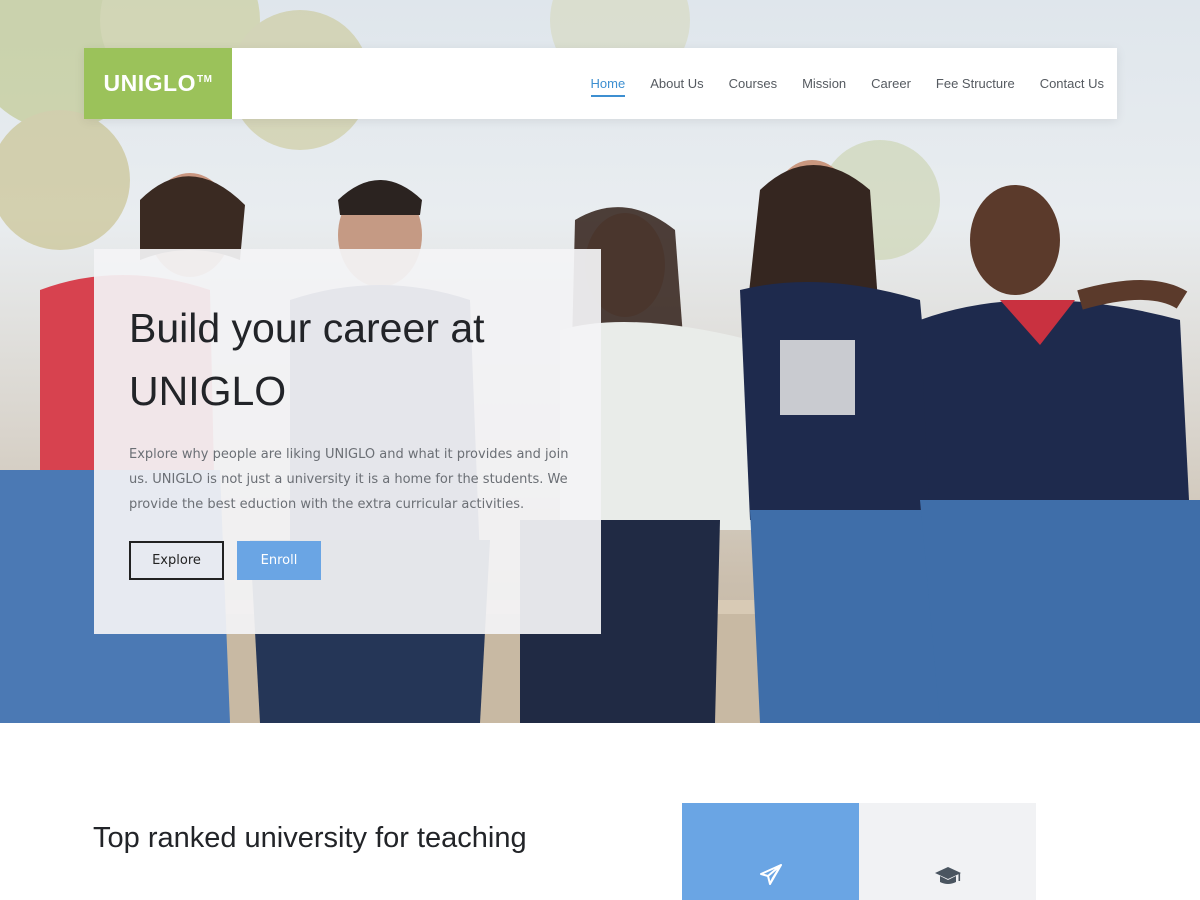 This screenshot has width=1200, height=900. Describe the element at coordinates (947, 851) in the screenshot. I see `feature-tile-education` at that location.